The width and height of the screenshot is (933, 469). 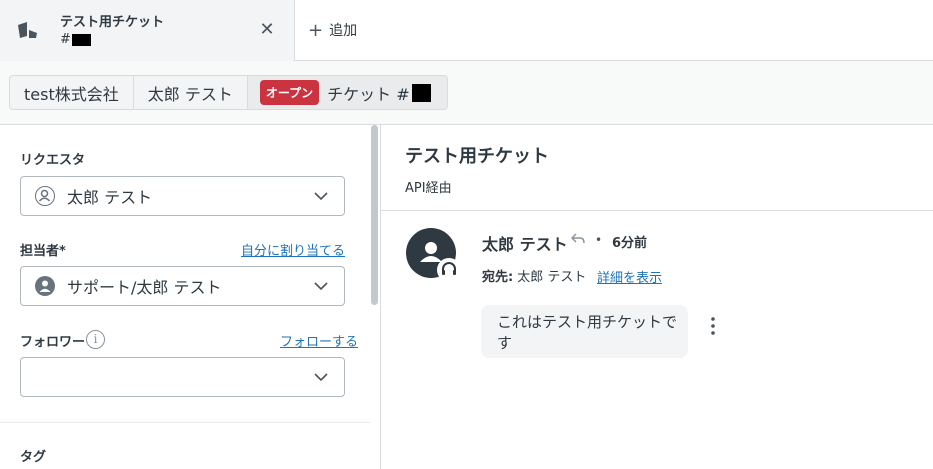 I want to click on requester-select: 太郎 テスト, so click(x=182, y=196).